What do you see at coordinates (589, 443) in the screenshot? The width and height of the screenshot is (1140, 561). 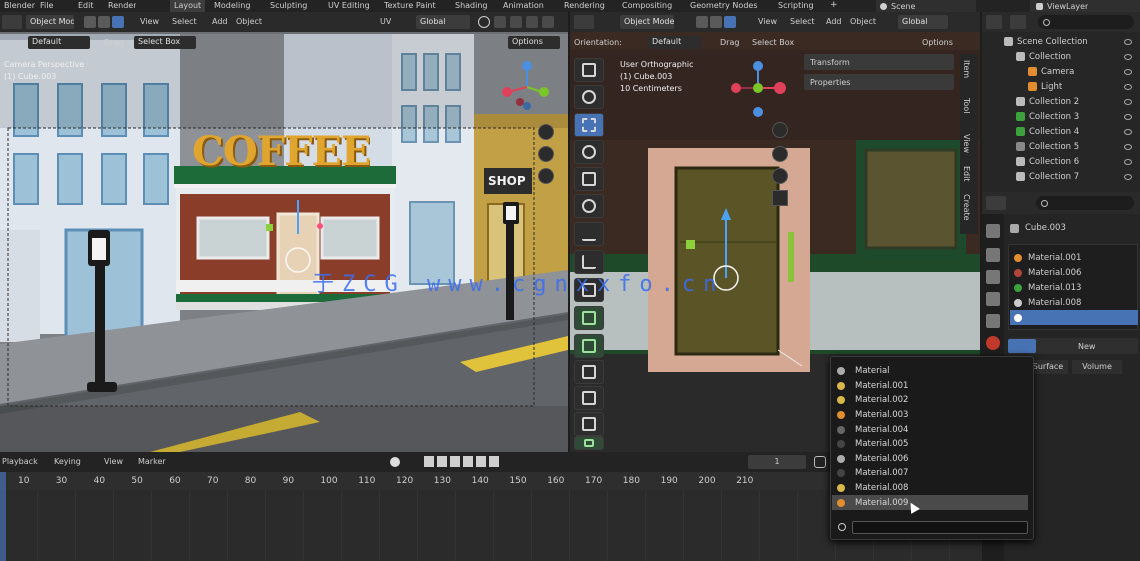 I see `tool-poly-build` at bounding box center [589, 443].